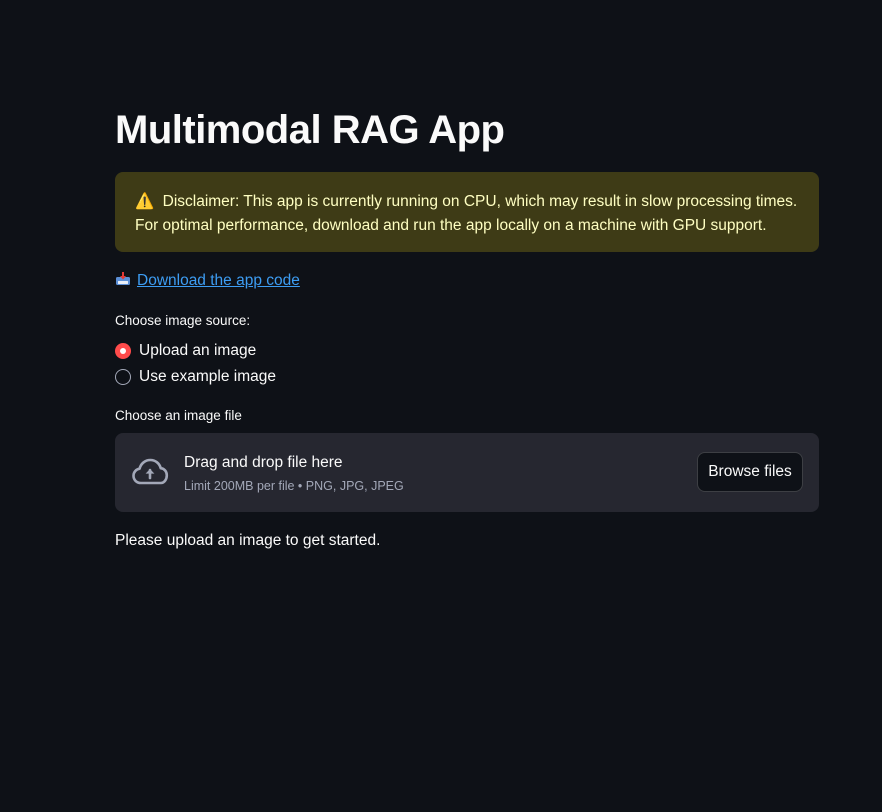 This screenshot has height=812, width=882. I want to click on warning-icon: ⚠️, so click(145, 201).